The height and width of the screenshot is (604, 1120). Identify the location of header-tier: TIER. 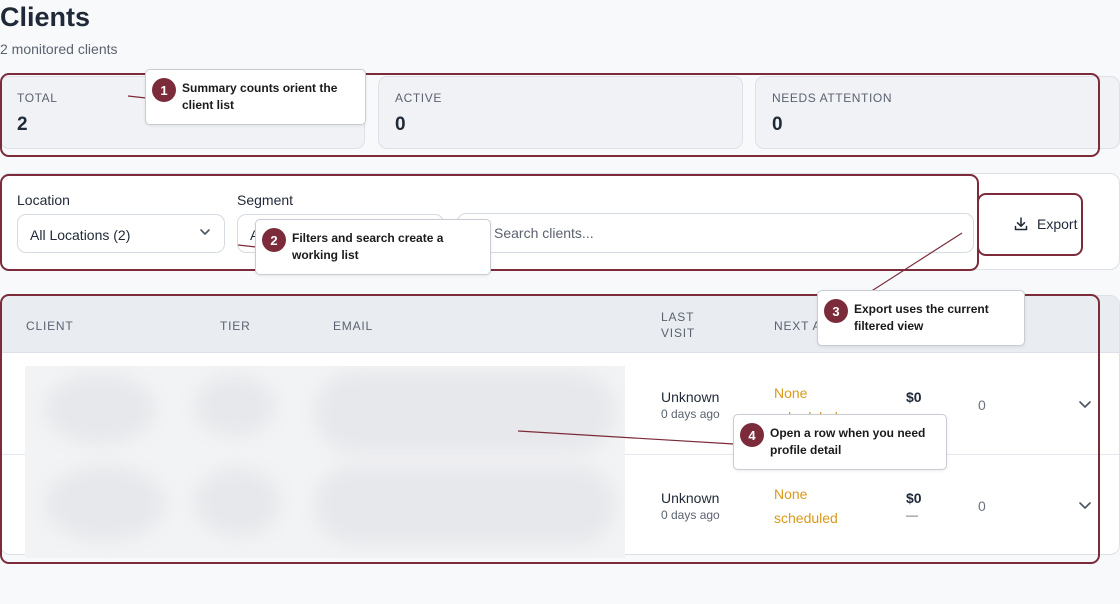
(235, 326).